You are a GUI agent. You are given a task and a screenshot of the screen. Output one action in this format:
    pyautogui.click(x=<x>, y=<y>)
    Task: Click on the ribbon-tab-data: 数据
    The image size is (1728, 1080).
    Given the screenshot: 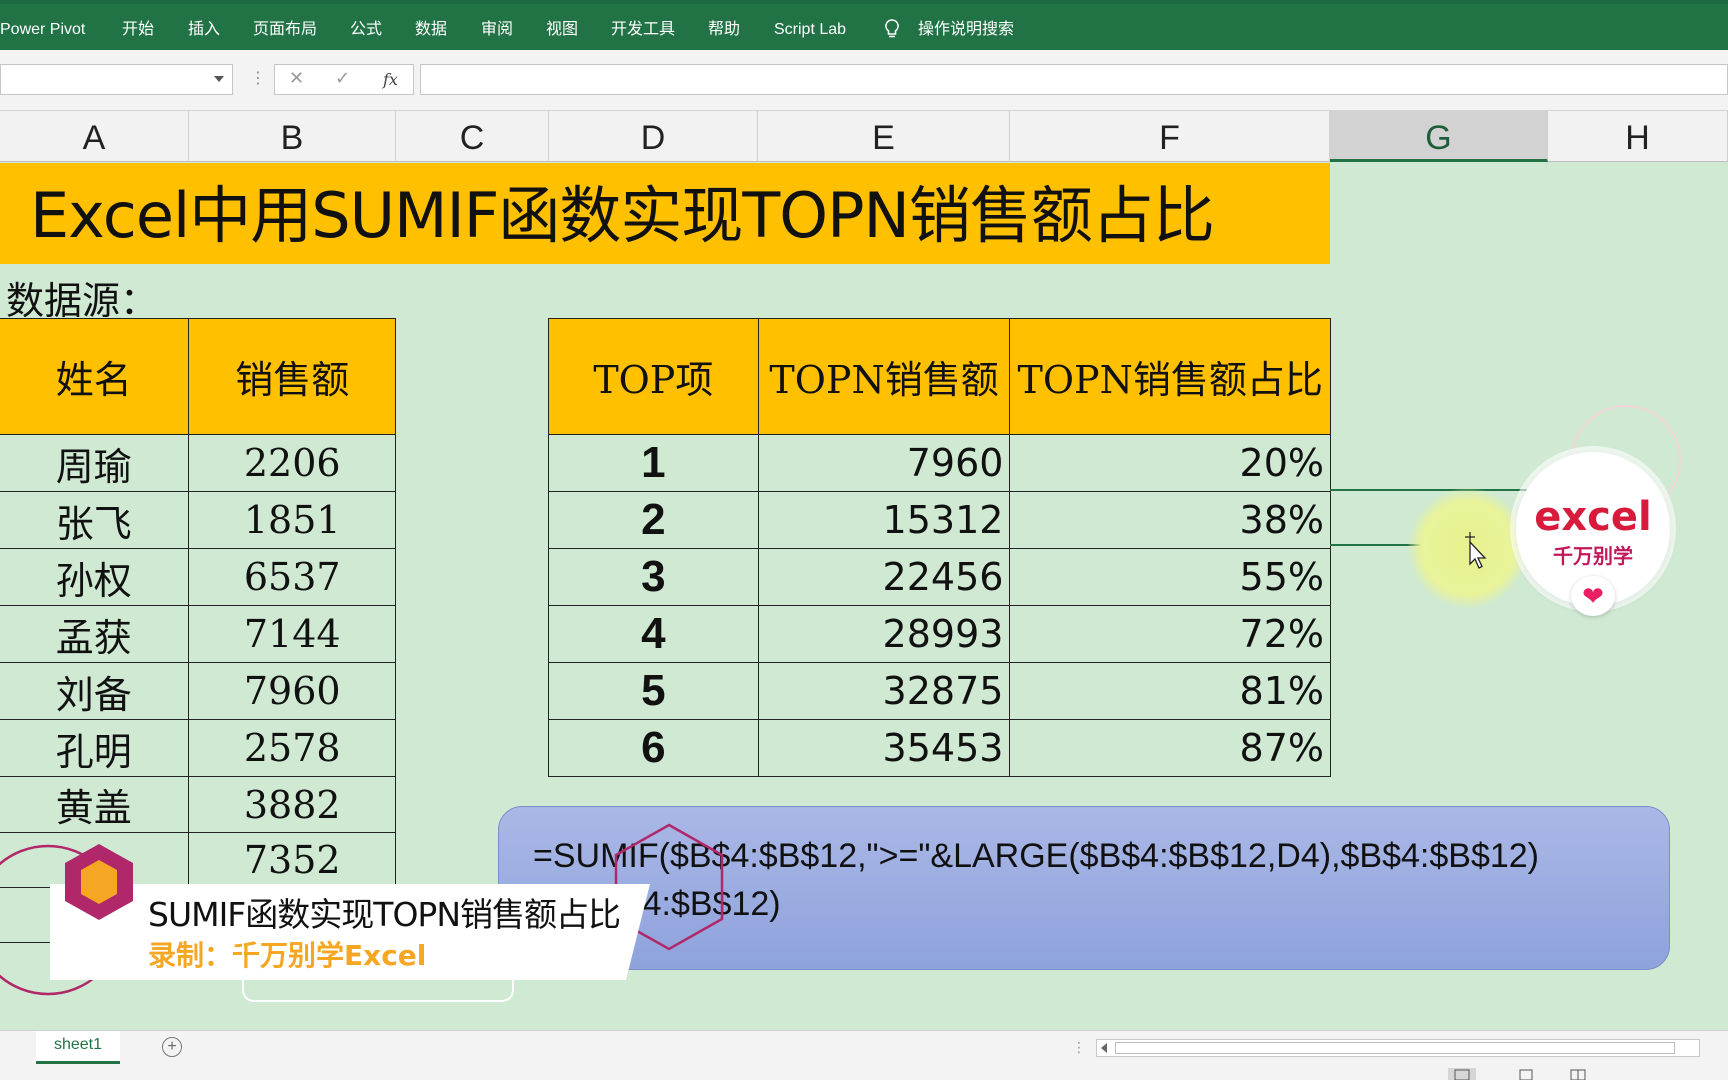 What is the action you would take?
    pyautogui.click(x=431, y=30)
    